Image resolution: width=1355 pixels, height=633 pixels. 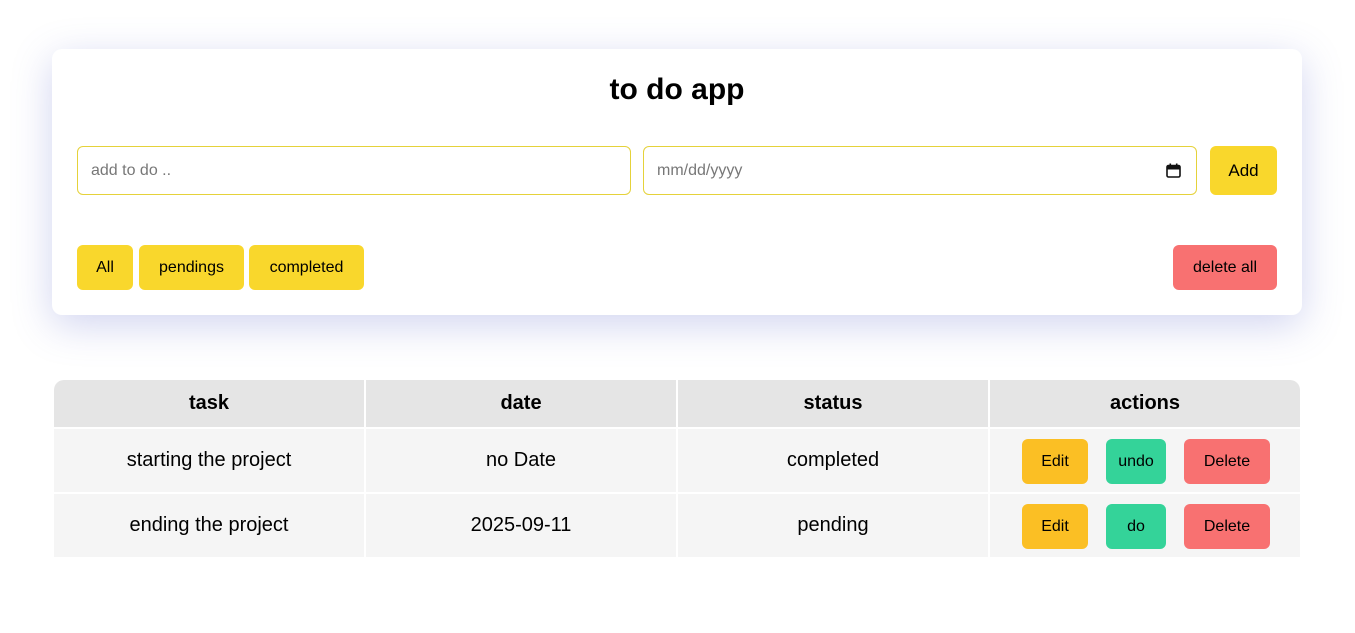 What do you see at coordinates (920, 170) in the screenshot?
I see `date-input: mm/dd/yyyy` at bounding box center [920, 170].